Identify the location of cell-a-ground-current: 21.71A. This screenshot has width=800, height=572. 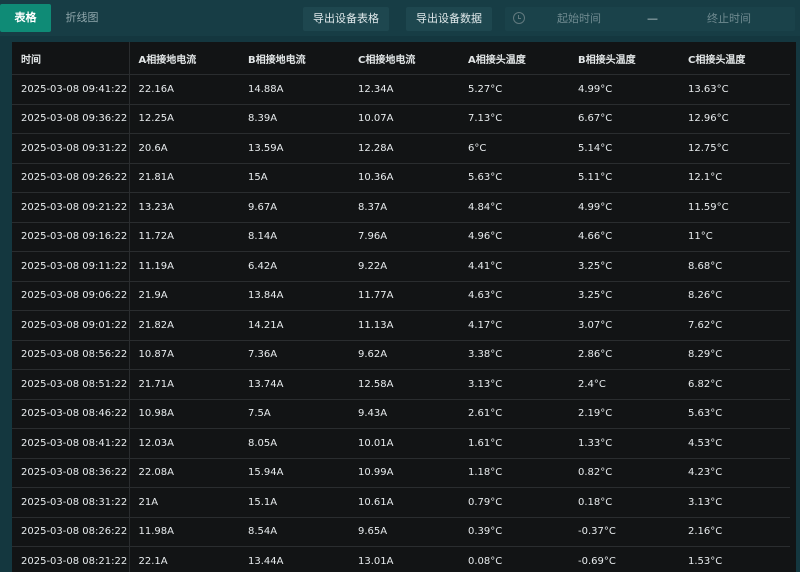
(184, 385).